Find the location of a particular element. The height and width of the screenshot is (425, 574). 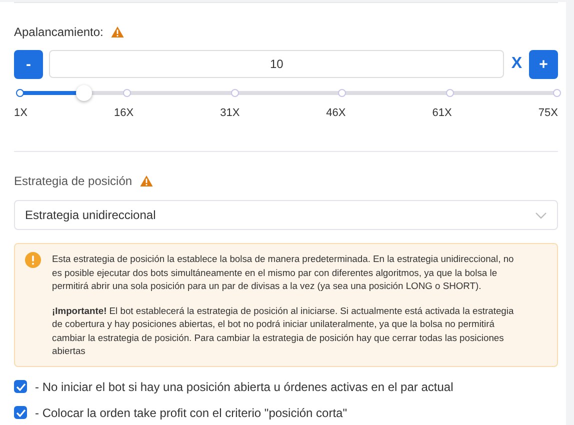

tick-label: 1X is located at coordinates (21, 113).